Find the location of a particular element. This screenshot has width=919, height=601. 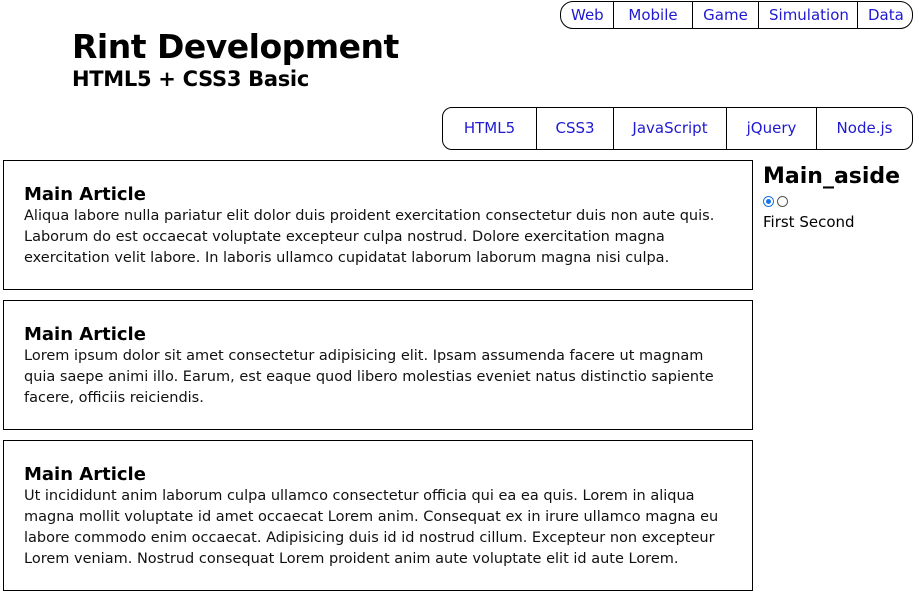

page-header: Rint Development HTML5 + CSS3 Basic is located at coordinates (235, 60).